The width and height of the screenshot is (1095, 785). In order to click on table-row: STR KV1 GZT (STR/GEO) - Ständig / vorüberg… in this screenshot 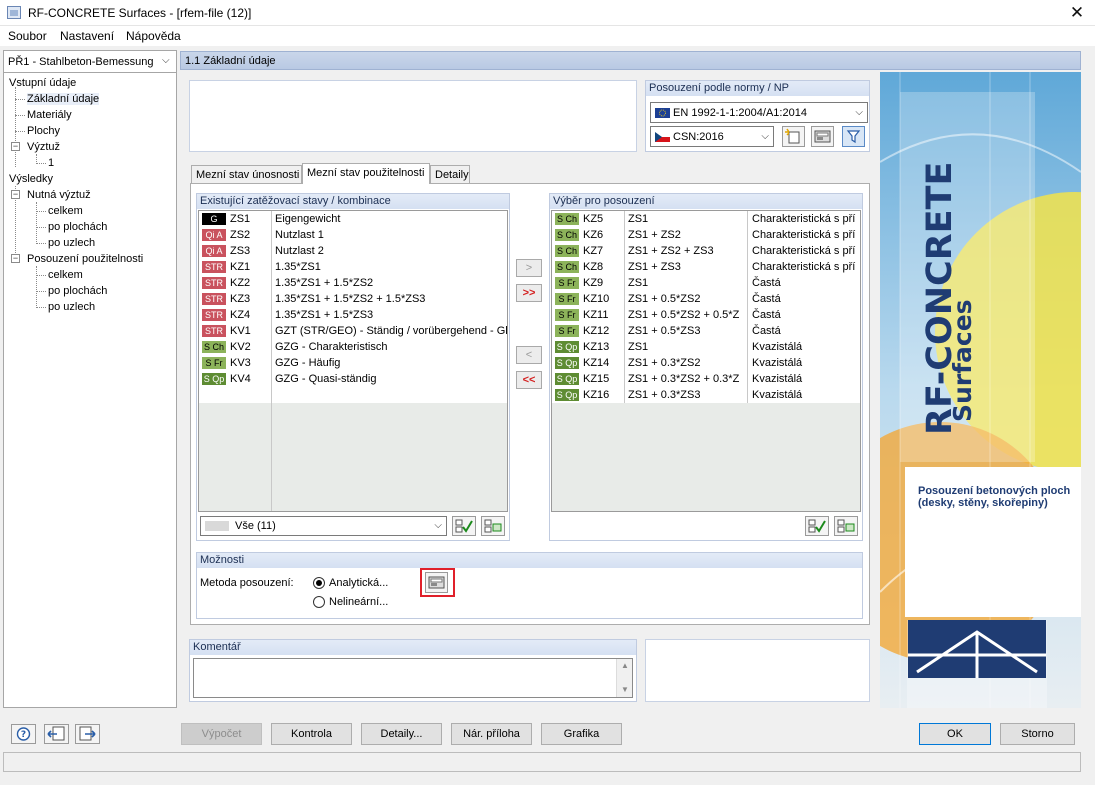, I will do `click(353, 331)`.